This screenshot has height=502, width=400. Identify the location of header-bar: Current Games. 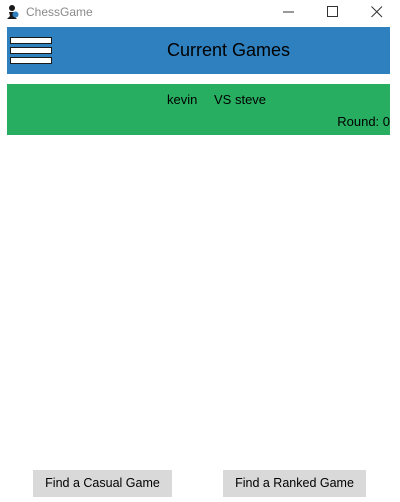
(198, 50).